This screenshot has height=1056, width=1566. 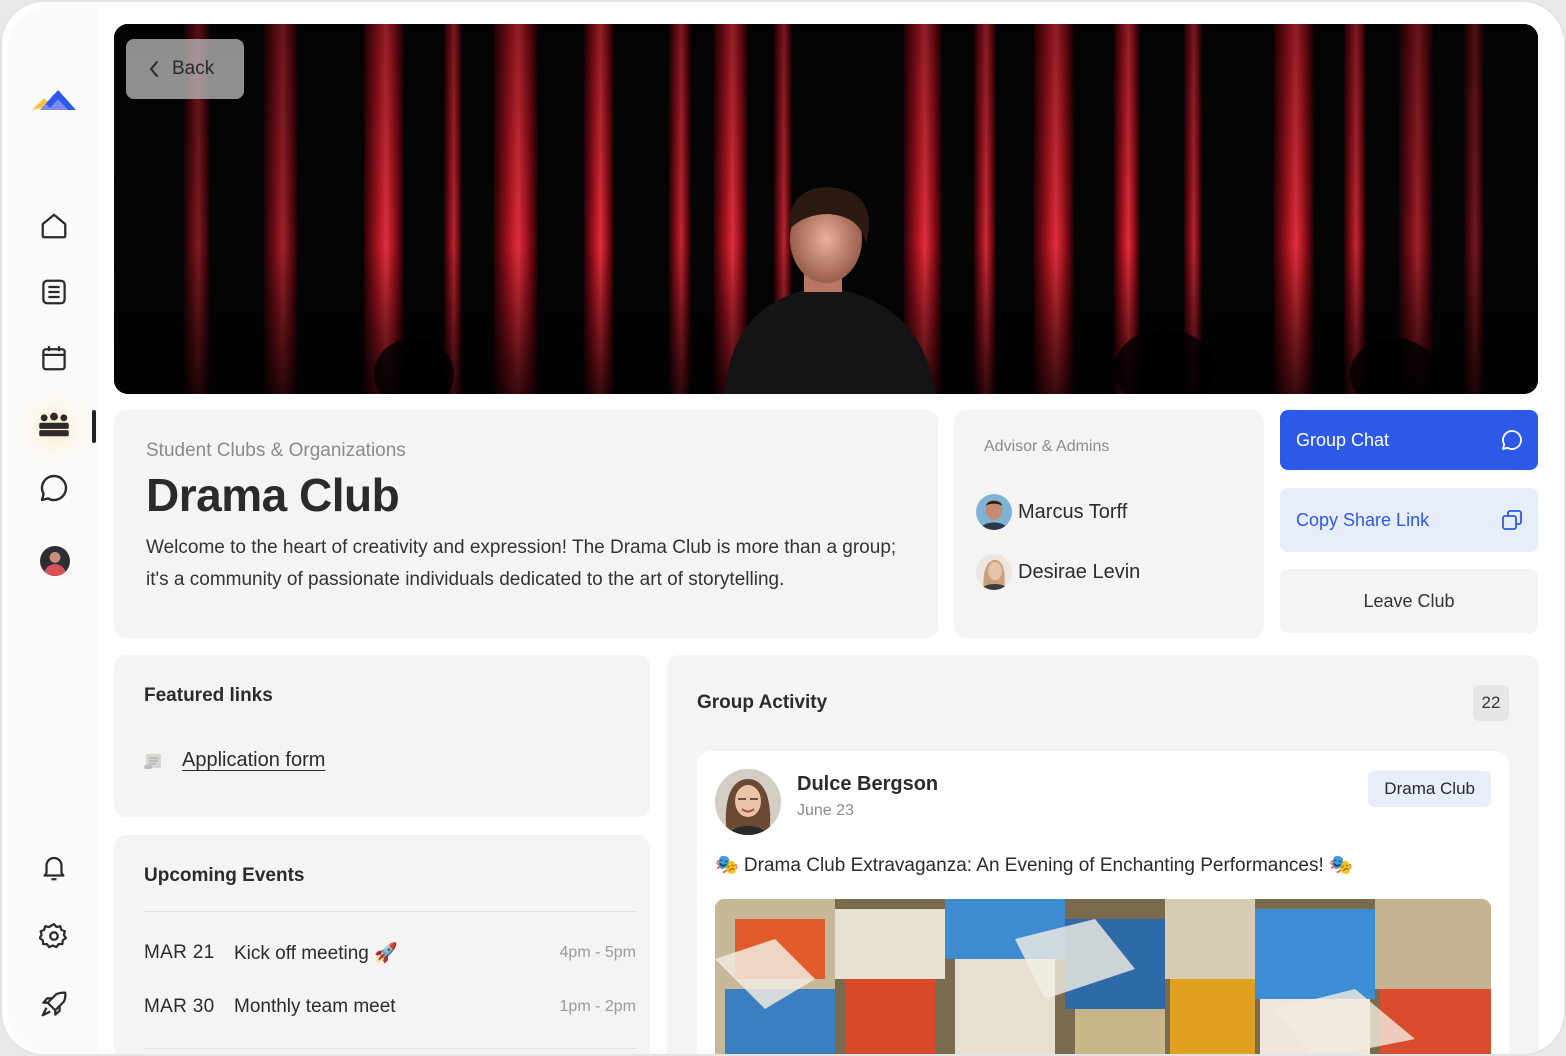 I want to click on admin-name: Marcus Torff, so click(x=1073, y=511).